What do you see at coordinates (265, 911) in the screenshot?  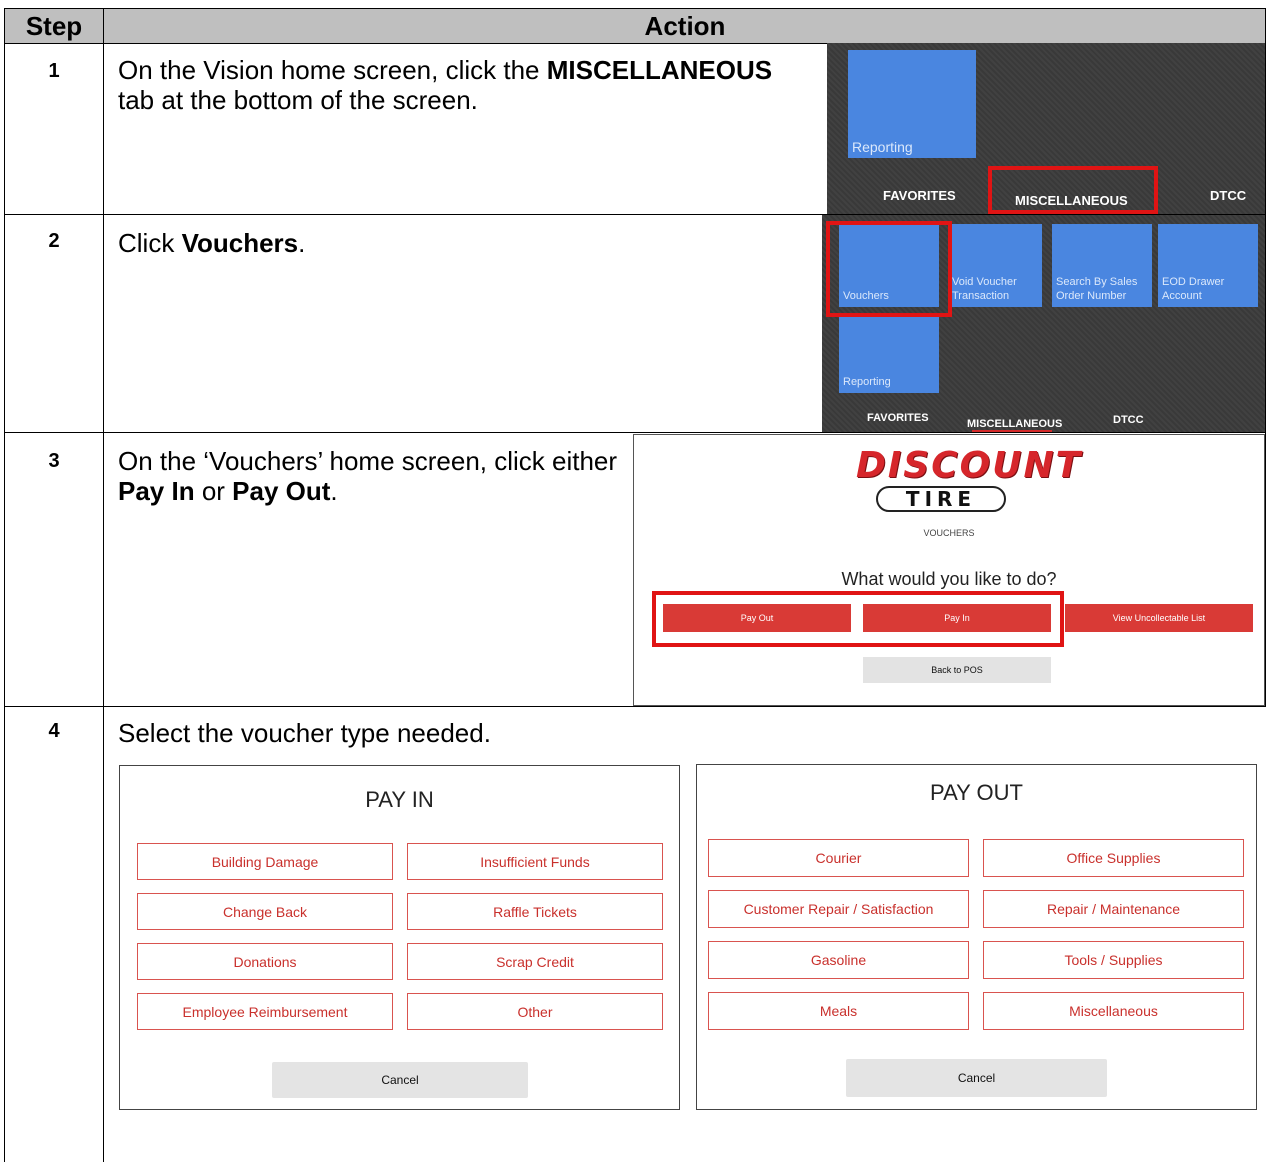 I see `option-change-back: Change Back` at bounding box center [265, 911].